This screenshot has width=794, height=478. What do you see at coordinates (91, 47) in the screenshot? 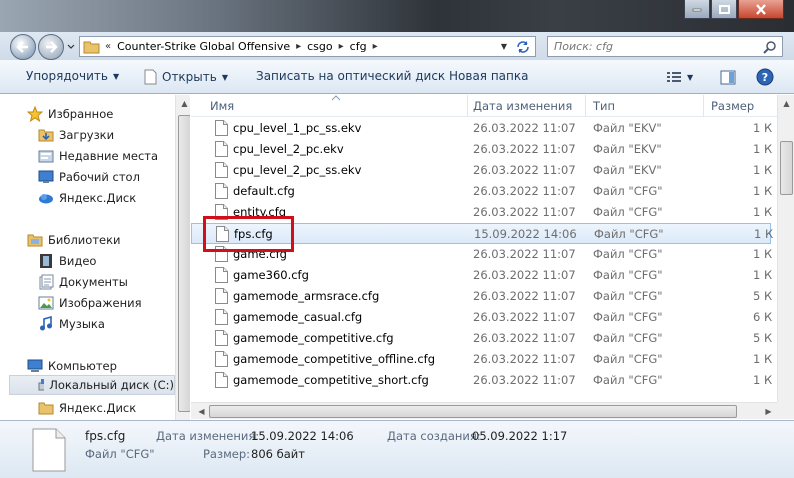
I see `folder-icon` at bounding box center [91, 47].